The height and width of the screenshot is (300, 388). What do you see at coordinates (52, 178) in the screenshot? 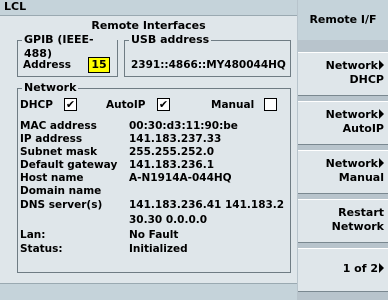
I see `info-label-host: Host name` at bounding box center [52, 178].